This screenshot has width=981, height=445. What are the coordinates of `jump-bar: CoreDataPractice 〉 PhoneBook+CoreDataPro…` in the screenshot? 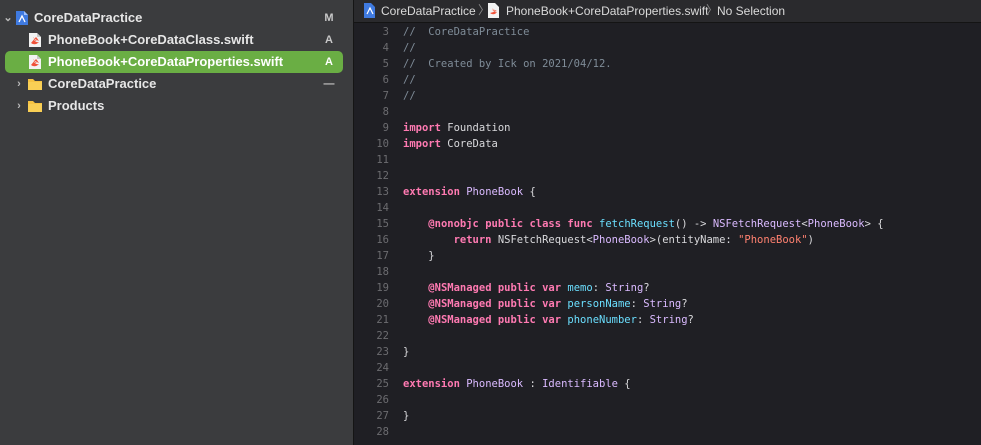 It's located at (667, 11).